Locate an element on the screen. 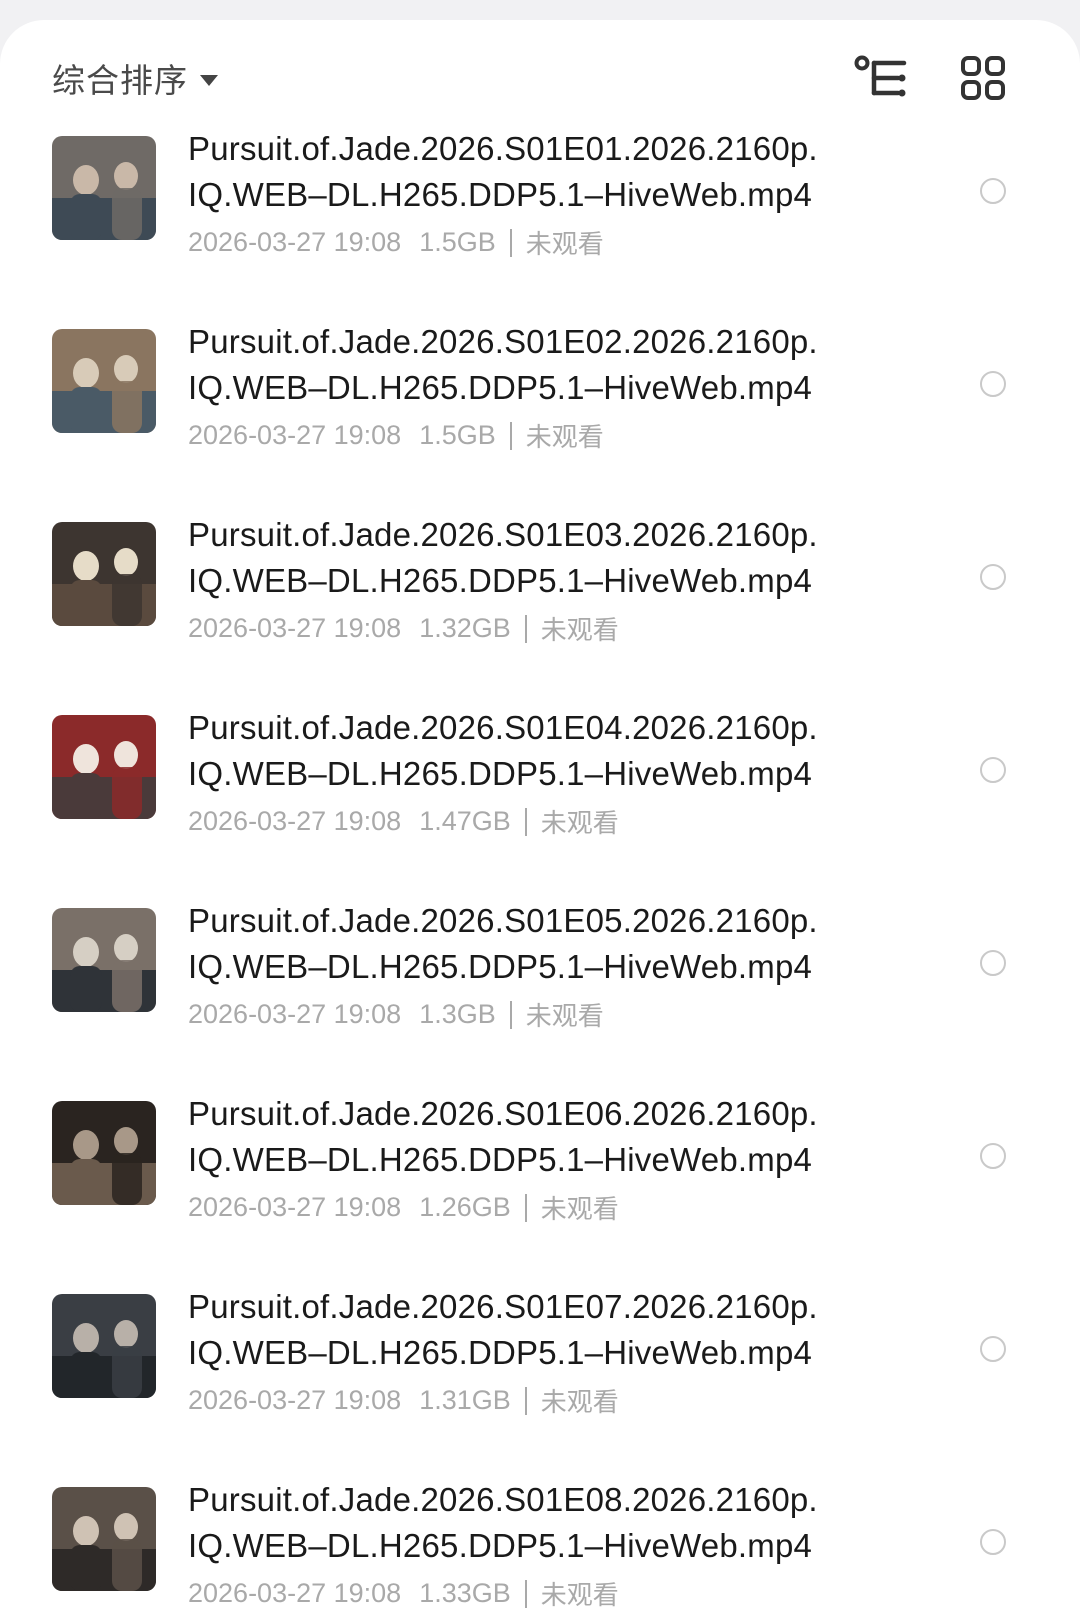 This screenshot has width=1080, height=1620. tree-view-icon is located at coordinates (880, 76).